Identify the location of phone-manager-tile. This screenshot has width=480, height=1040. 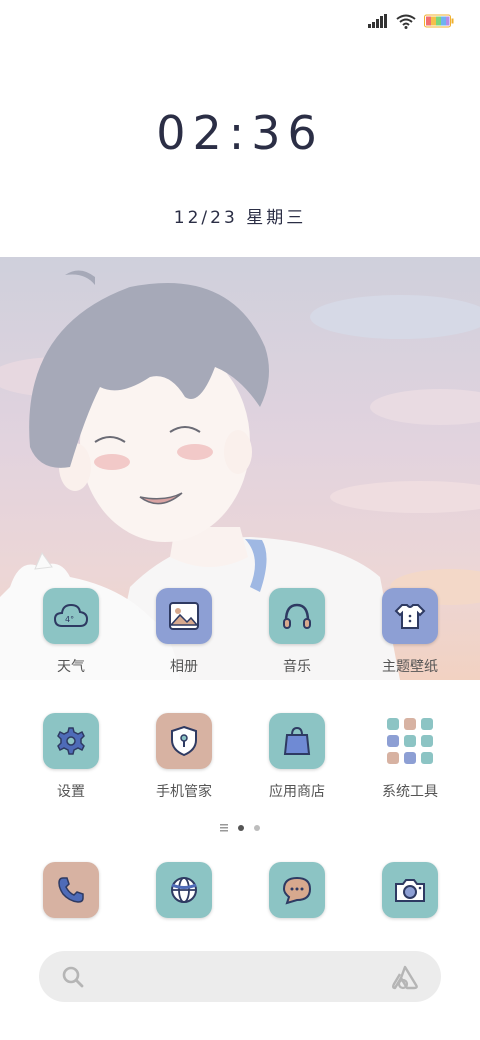
(184, 741).